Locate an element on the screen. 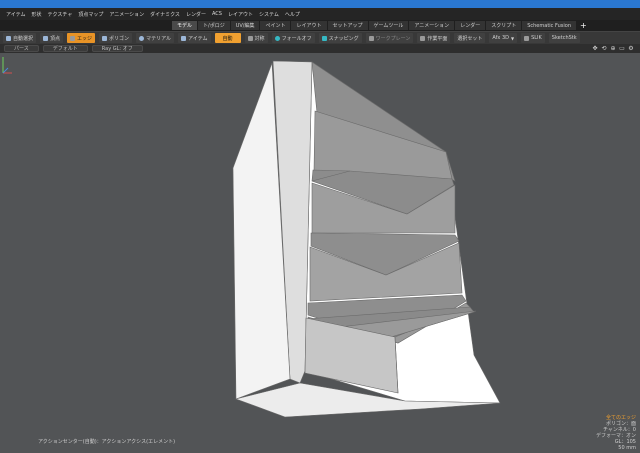 The width and height of the screenshot is (640, 453). edges-mode-button: エッジ is located at coordinates (81, 38).